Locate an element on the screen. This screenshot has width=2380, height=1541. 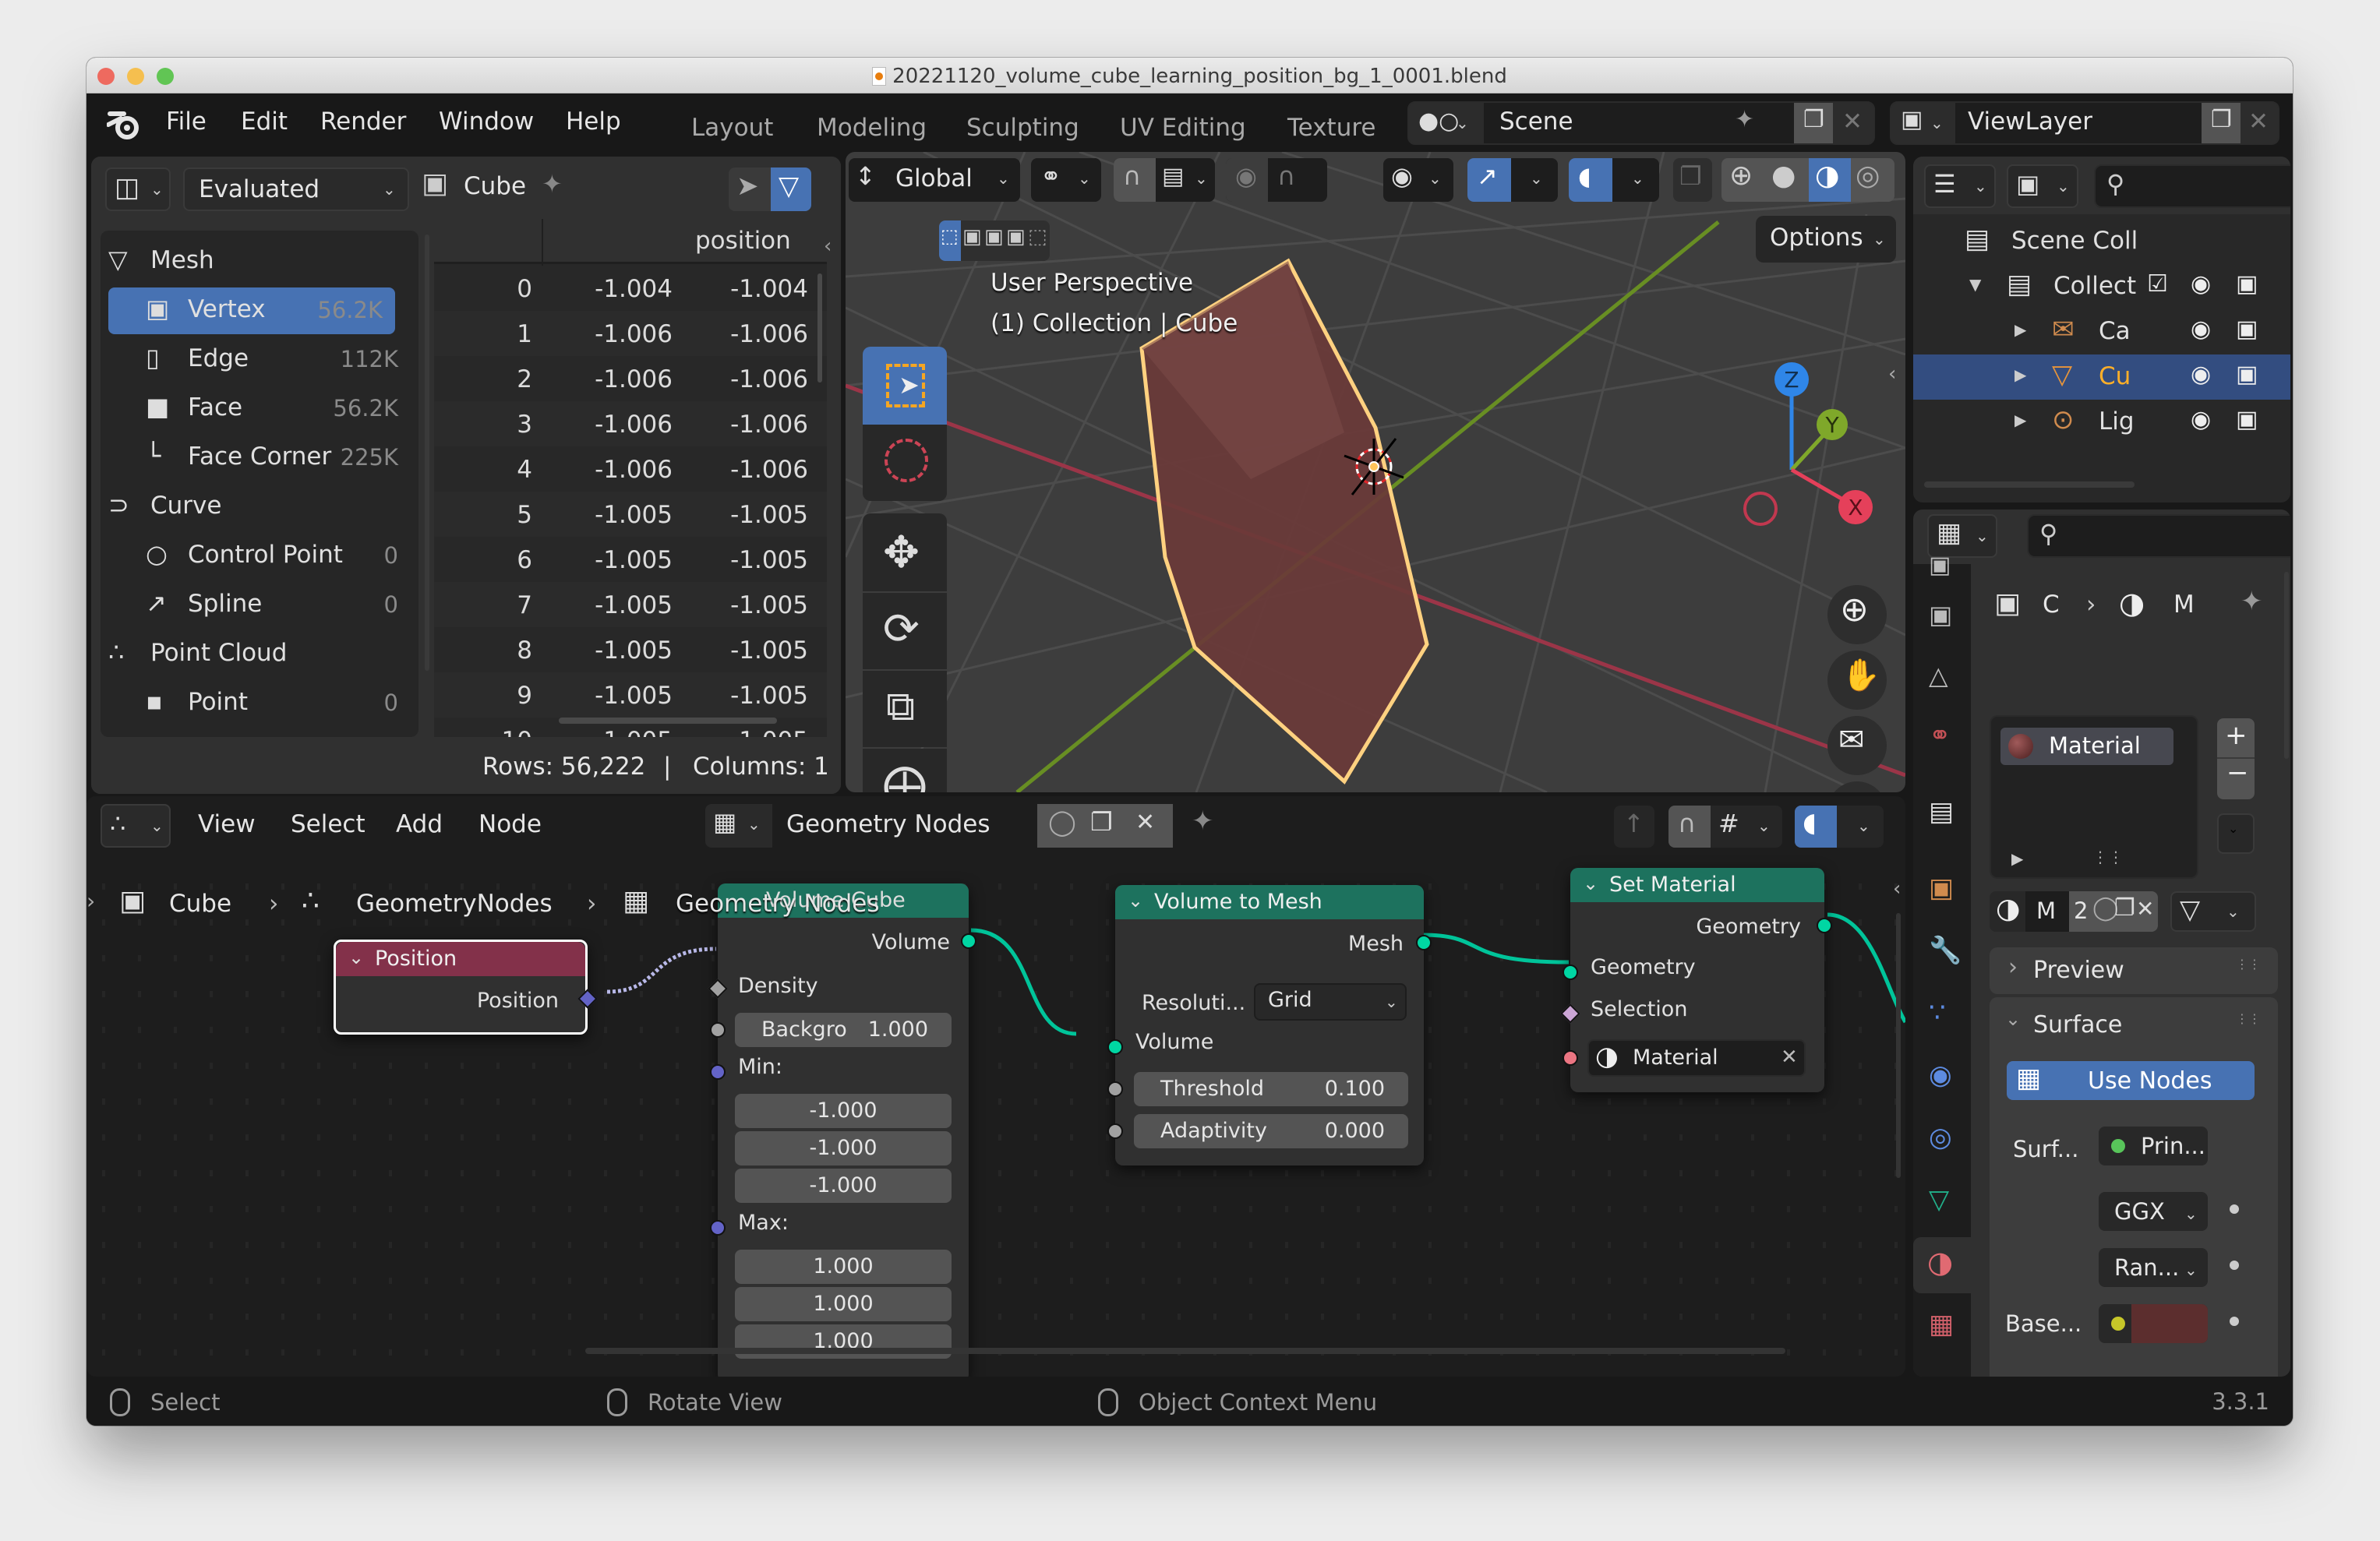
node-overlays-dropdown: ◖ ⌄ is located at coordinates (1840, 827).